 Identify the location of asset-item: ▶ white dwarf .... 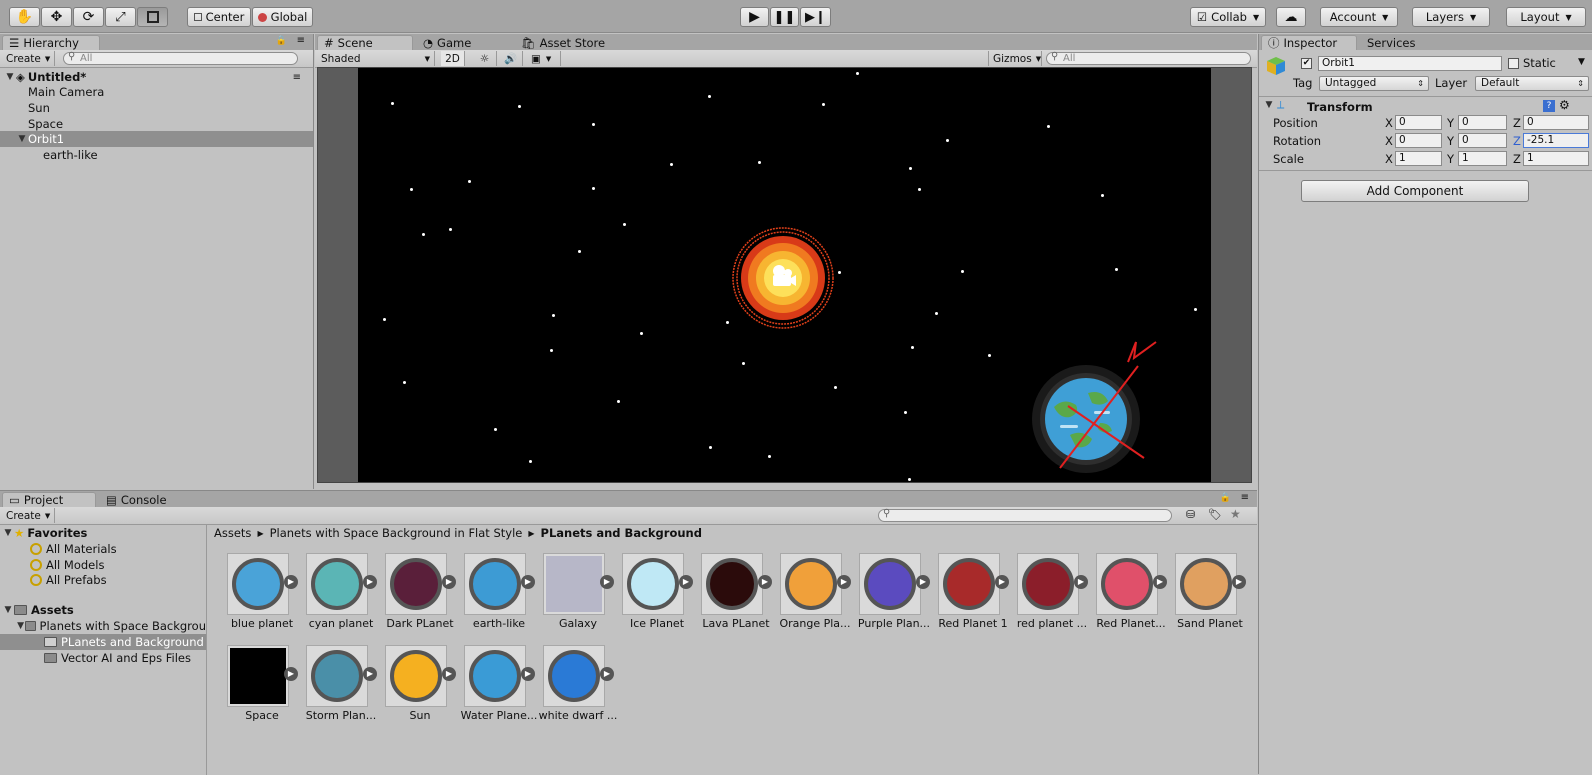
(578, 690).